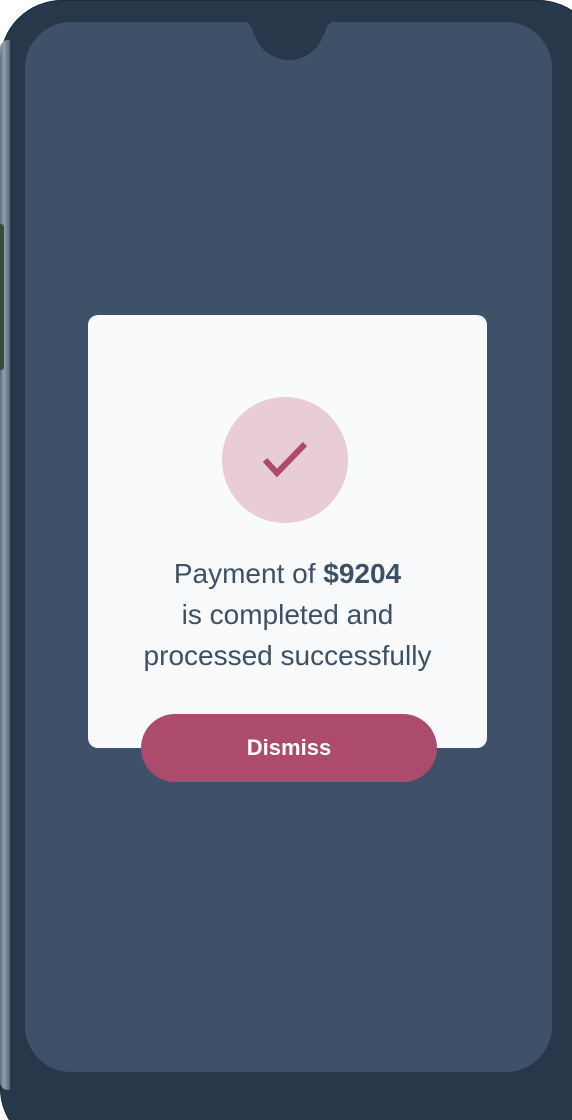 The width and height of the screenshot is (572, 1120). I want to click on dismiss-button: Dismiss, so click(289, 748).